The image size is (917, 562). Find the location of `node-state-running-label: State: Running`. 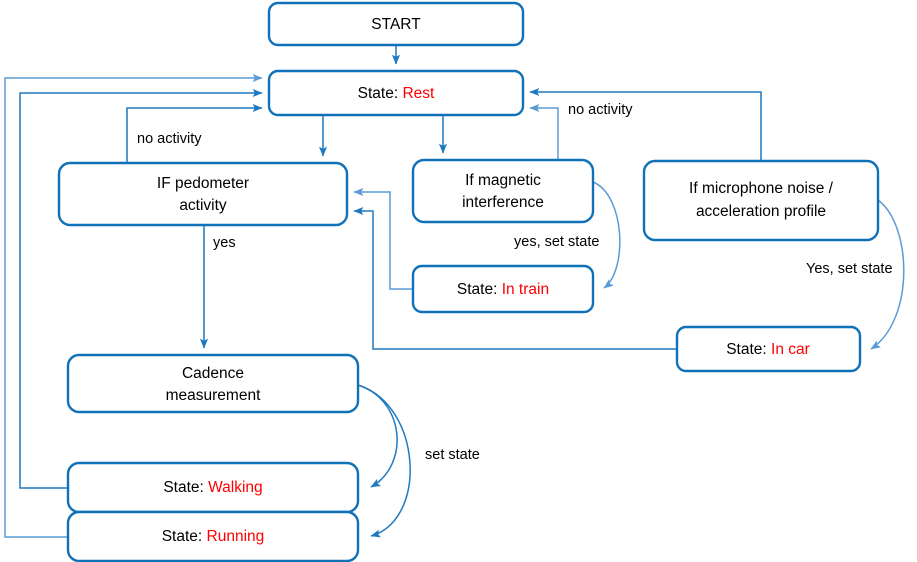

node-state-running-label: State: Running is located at coordinates (213, 536).